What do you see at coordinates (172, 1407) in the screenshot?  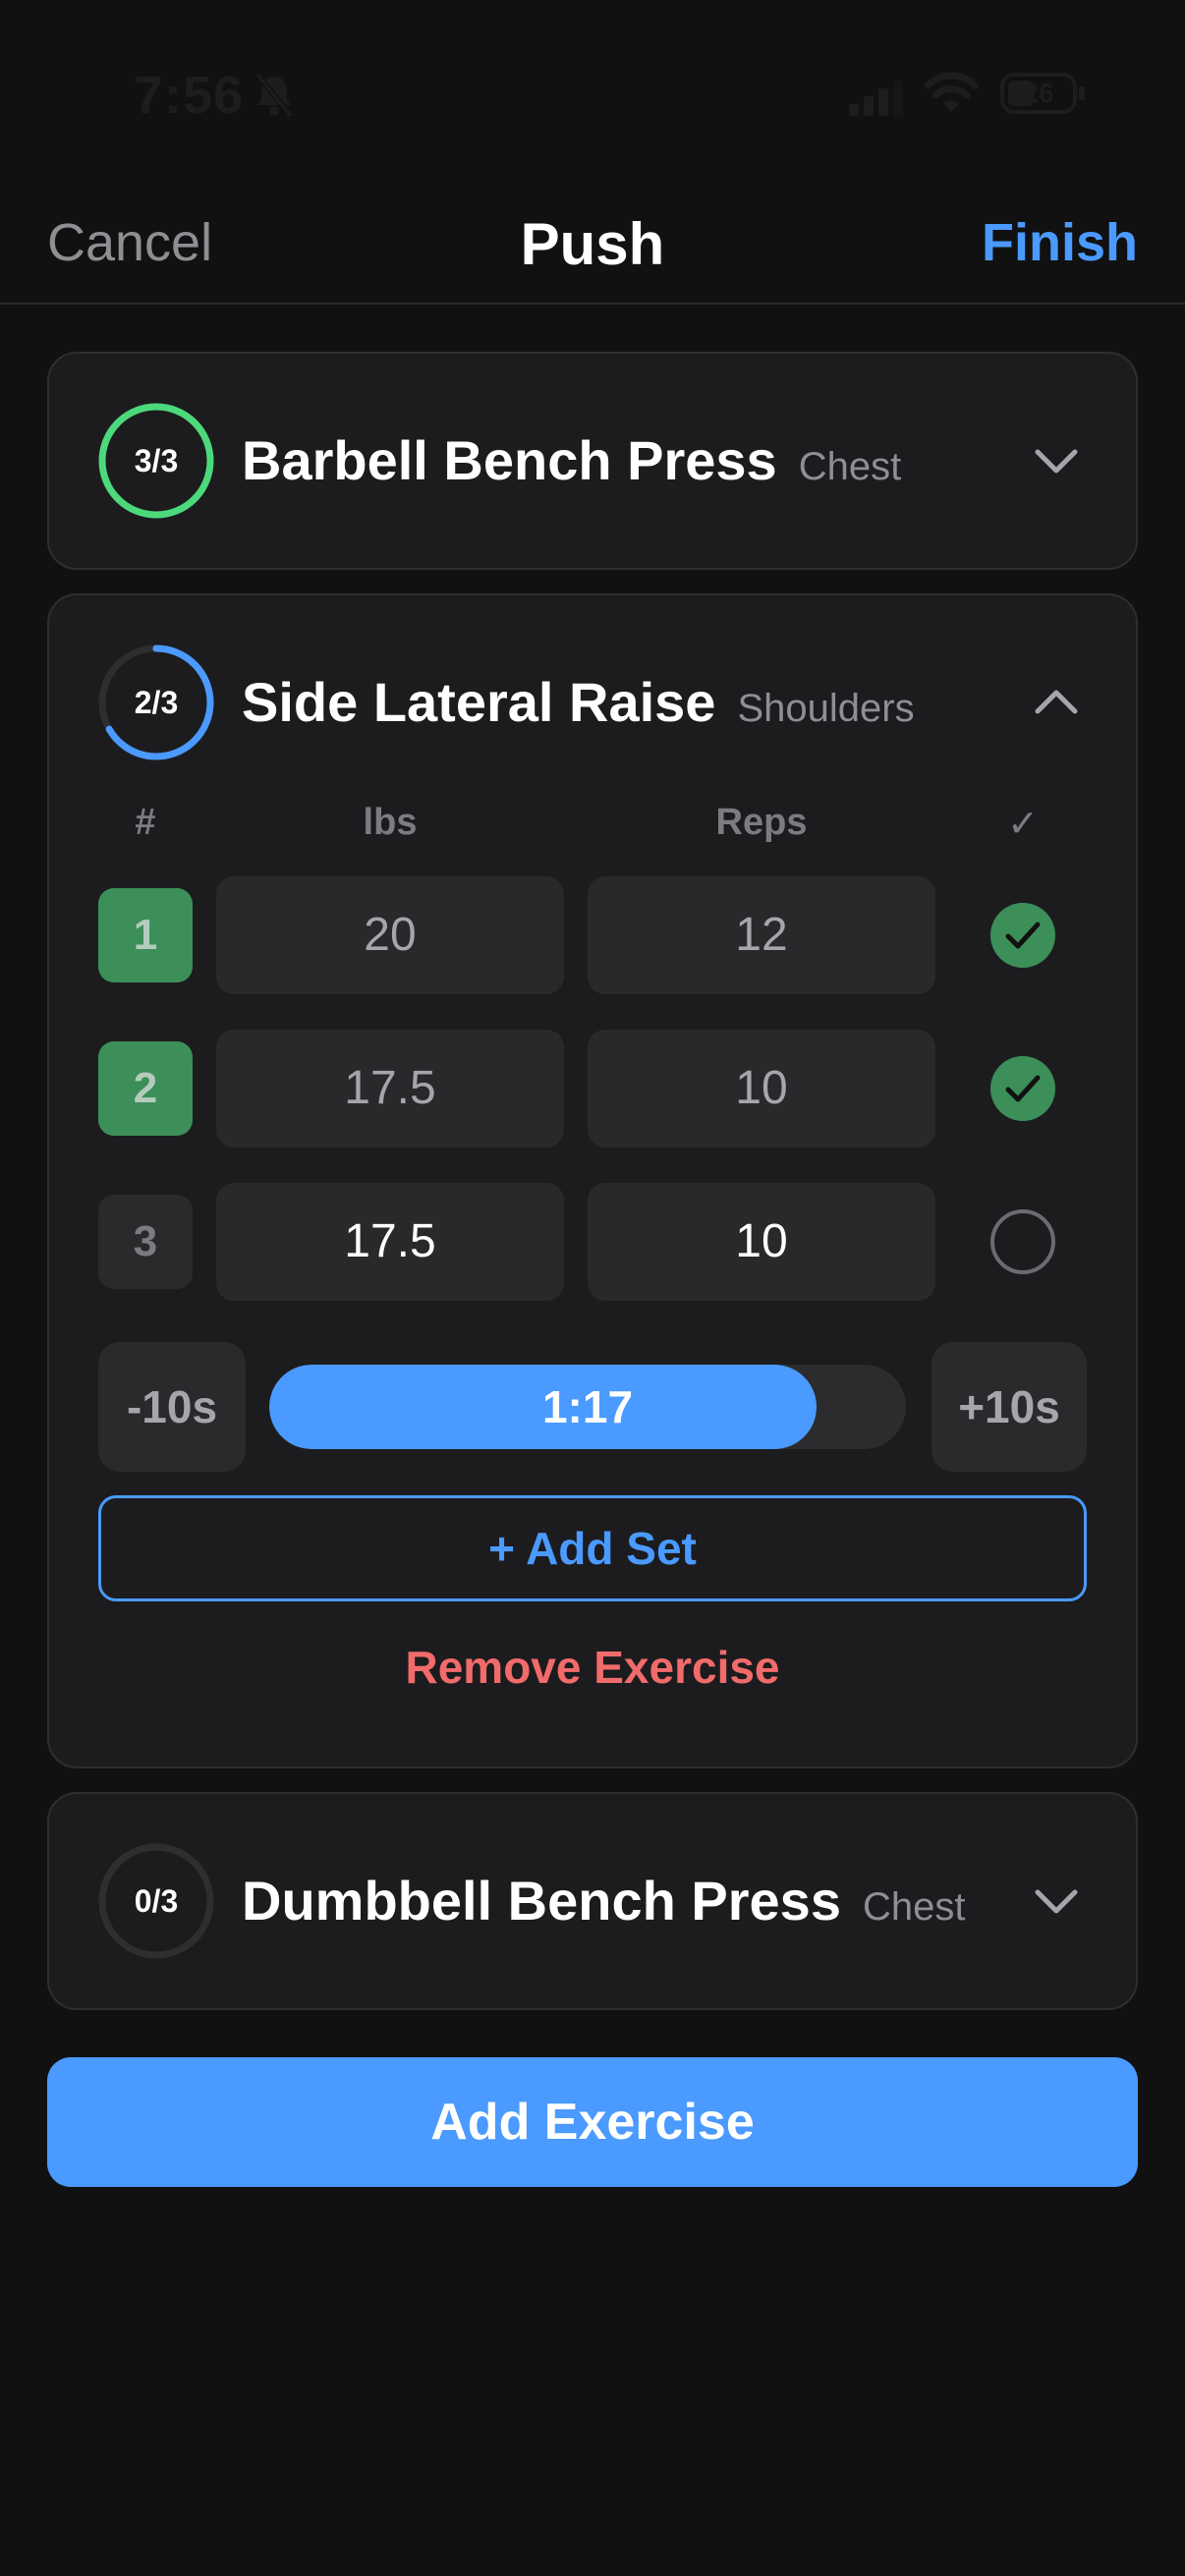 I see `timer-minus-10s-button: -10s` at bounding box center [172, 1407].